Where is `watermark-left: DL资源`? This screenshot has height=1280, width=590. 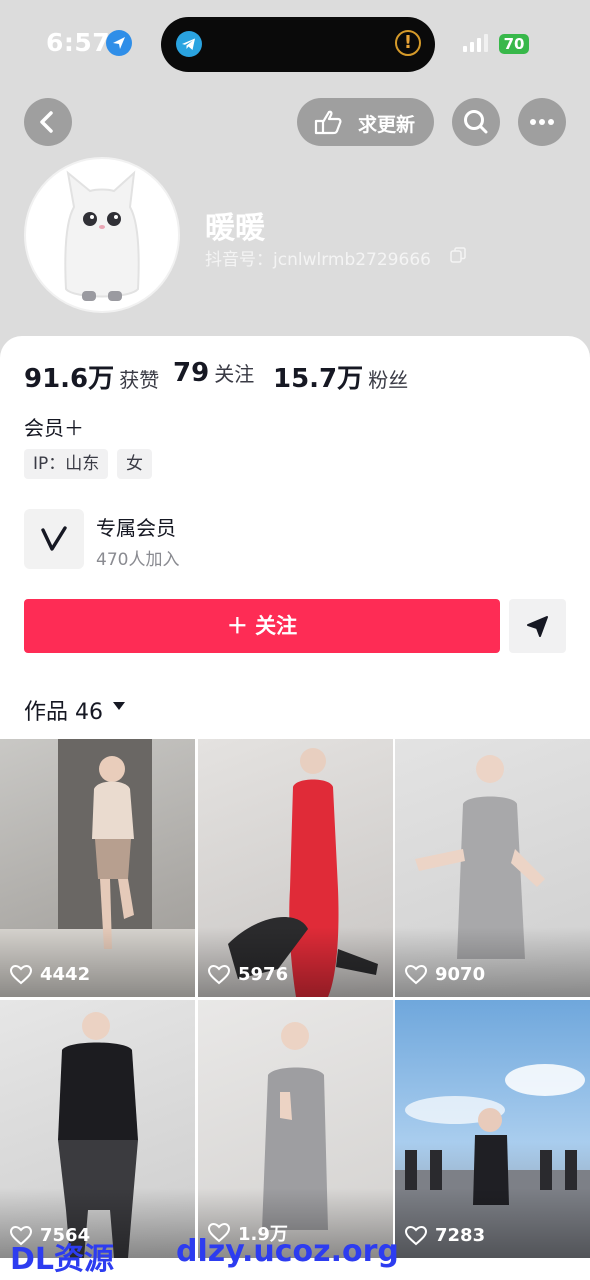
watermark-left: DL资源 is located at coordinates (62, 1259).